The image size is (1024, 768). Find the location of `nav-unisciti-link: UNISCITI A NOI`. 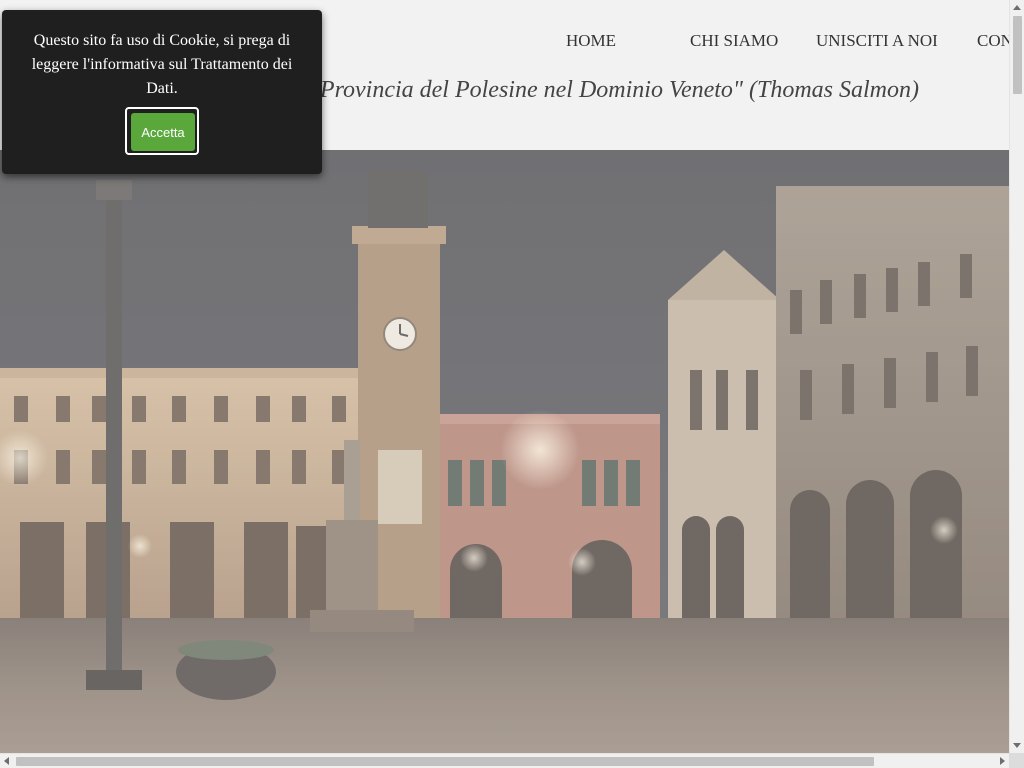

nav-unisciti-link: UNISCITI A NOI is located at coordinates (877, 41).